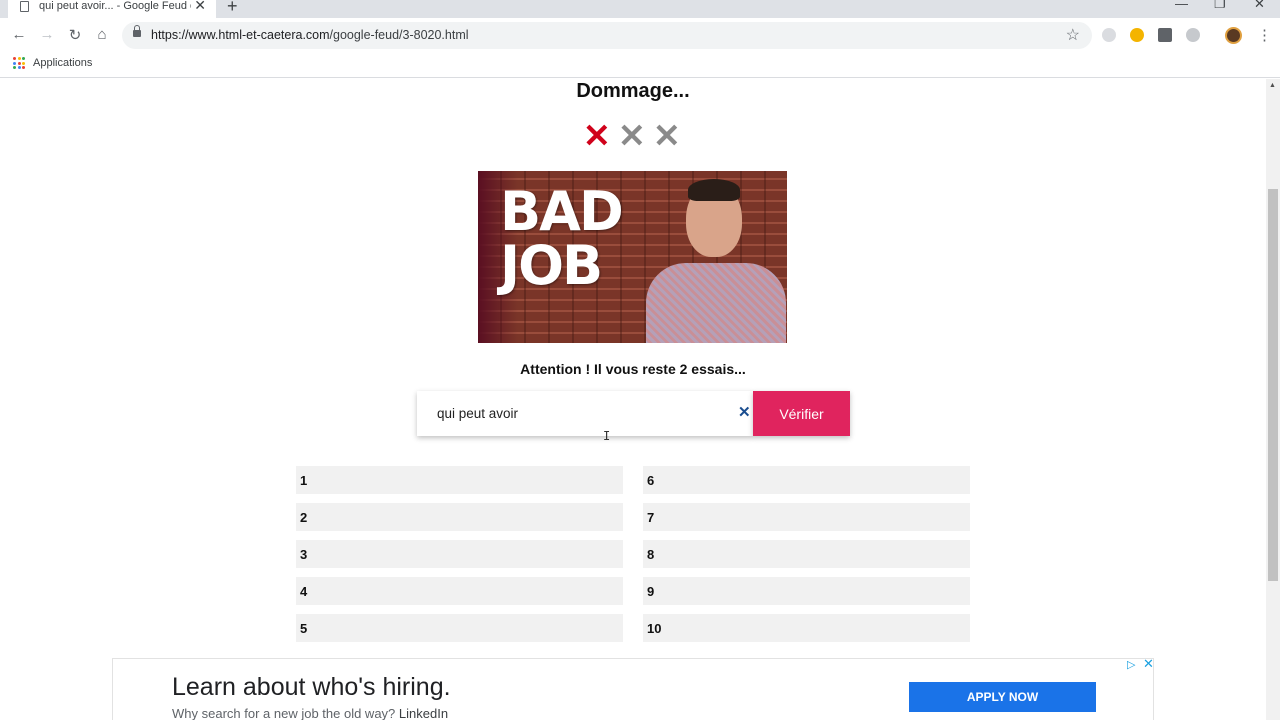 The width and height of the screenshot is (1280, 720). Describe the element at coordinates (1073, 35) in the screenshot. I see `bookmark-star-icon: ☆` at that location.